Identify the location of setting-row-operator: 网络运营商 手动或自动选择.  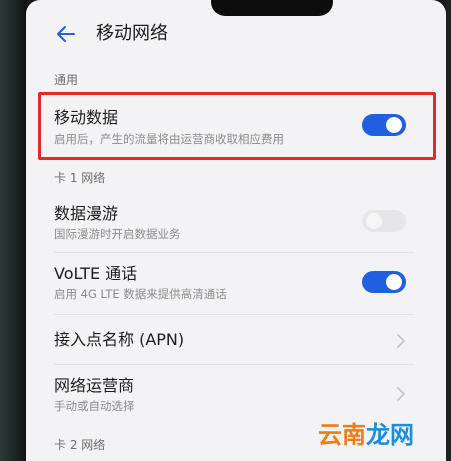
(236, 396).